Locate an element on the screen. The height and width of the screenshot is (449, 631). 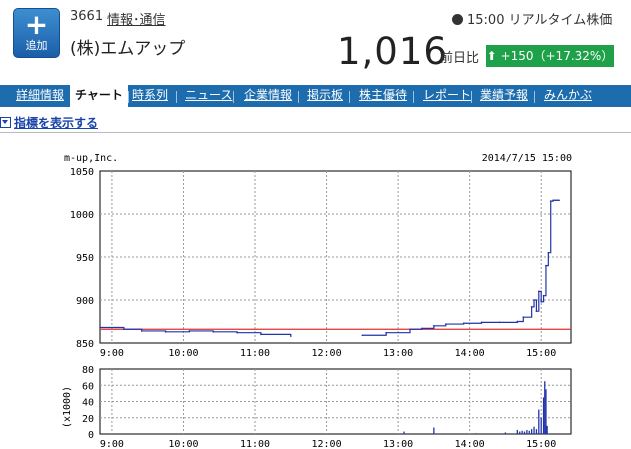
chart-title: m-up,Inc. is located at coordinates (91, 158).